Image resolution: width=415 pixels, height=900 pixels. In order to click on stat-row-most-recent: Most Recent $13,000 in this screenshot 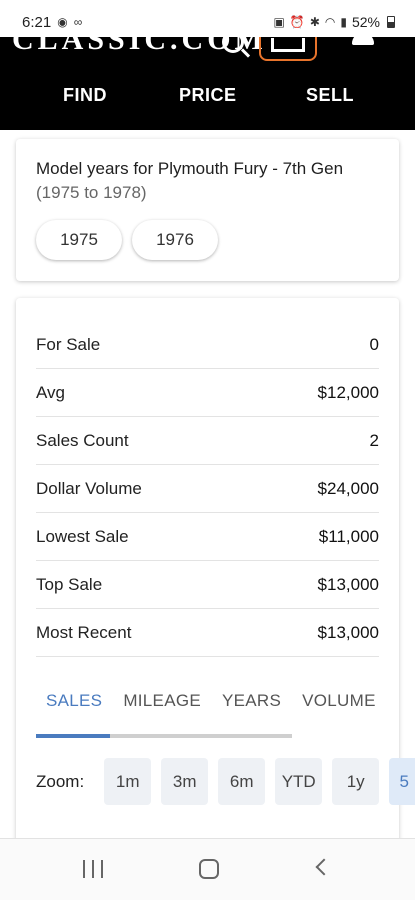, I will do `click(207, 633)`.